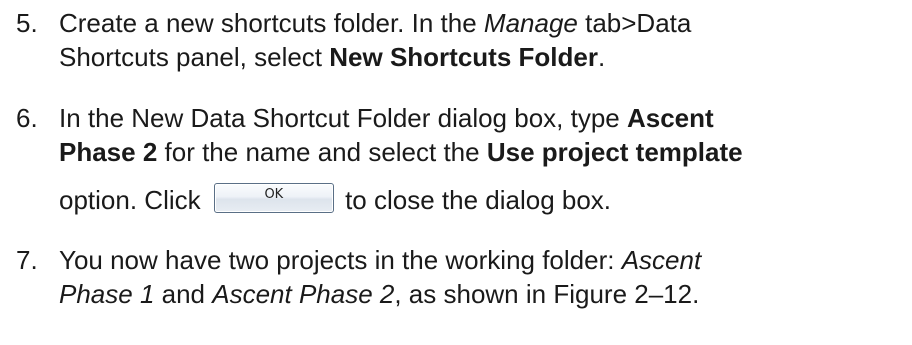 This screenshot has width=912, height=345. Describe the element at coordinates (601, 57) in the screenshot. I see `text-run: .` at that location.